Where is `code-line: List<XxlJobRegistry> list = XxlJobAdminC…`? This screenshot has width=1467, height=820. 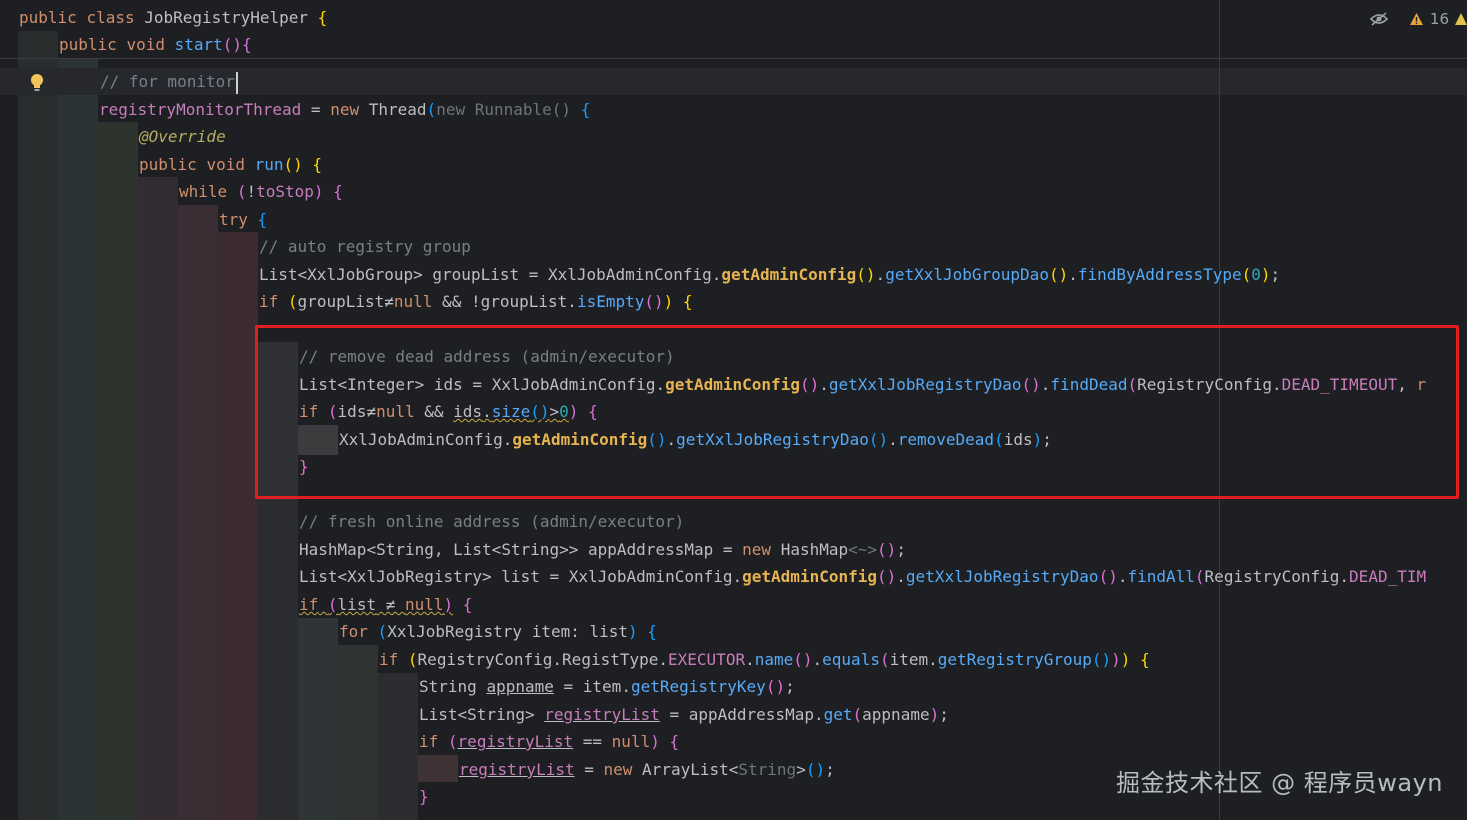
code-line: List<XxlJobRegistry> list = XxlJobAdminC… is located at coordinates (862, 576).